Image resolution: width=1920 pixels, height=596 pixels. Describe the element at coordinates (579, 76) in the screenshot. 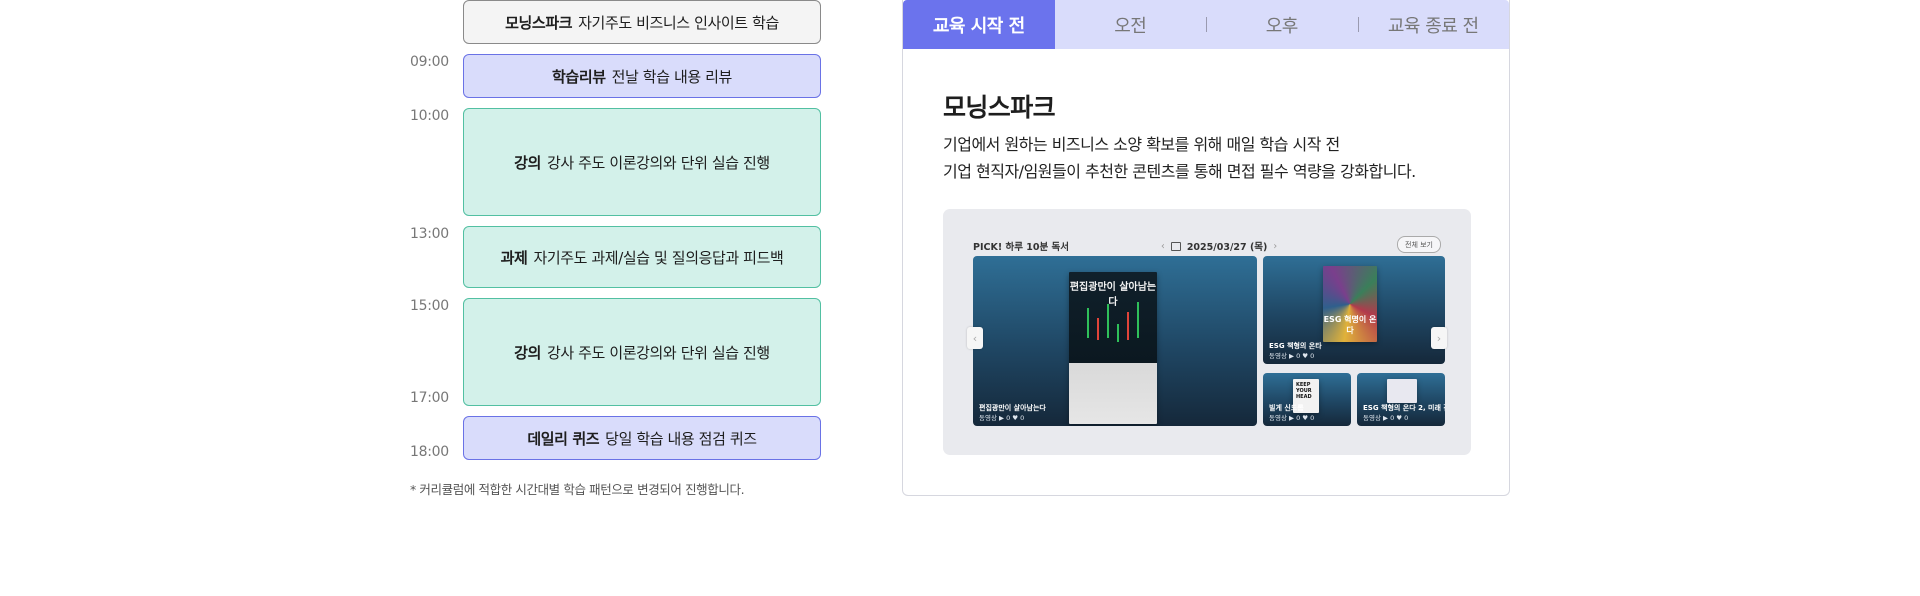

I see `block-tag: 학습리뷰` at that location.